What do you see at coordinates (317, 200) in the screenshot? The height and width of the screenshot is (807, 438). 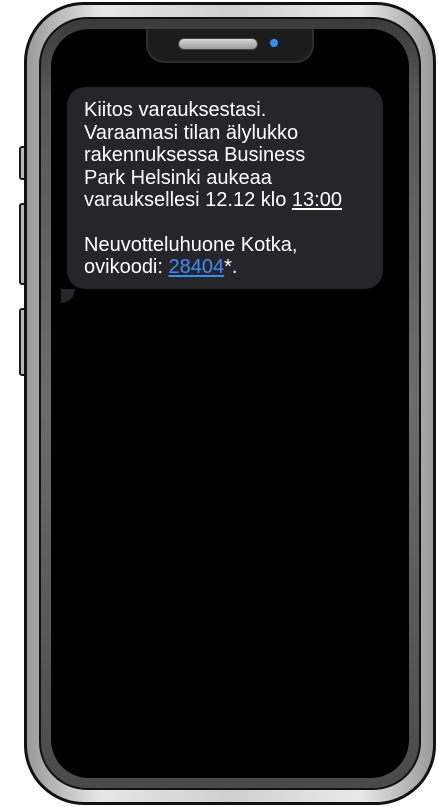 I see `time-link: 13:00` at bounding box center [317, 200].